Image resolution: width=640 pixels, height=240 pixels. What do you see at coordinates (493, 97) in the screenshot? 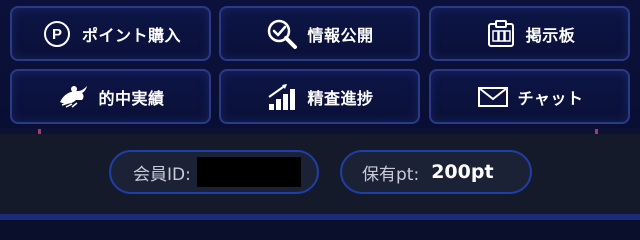
I see `envelope-icon` at bounding box center [493, 97].